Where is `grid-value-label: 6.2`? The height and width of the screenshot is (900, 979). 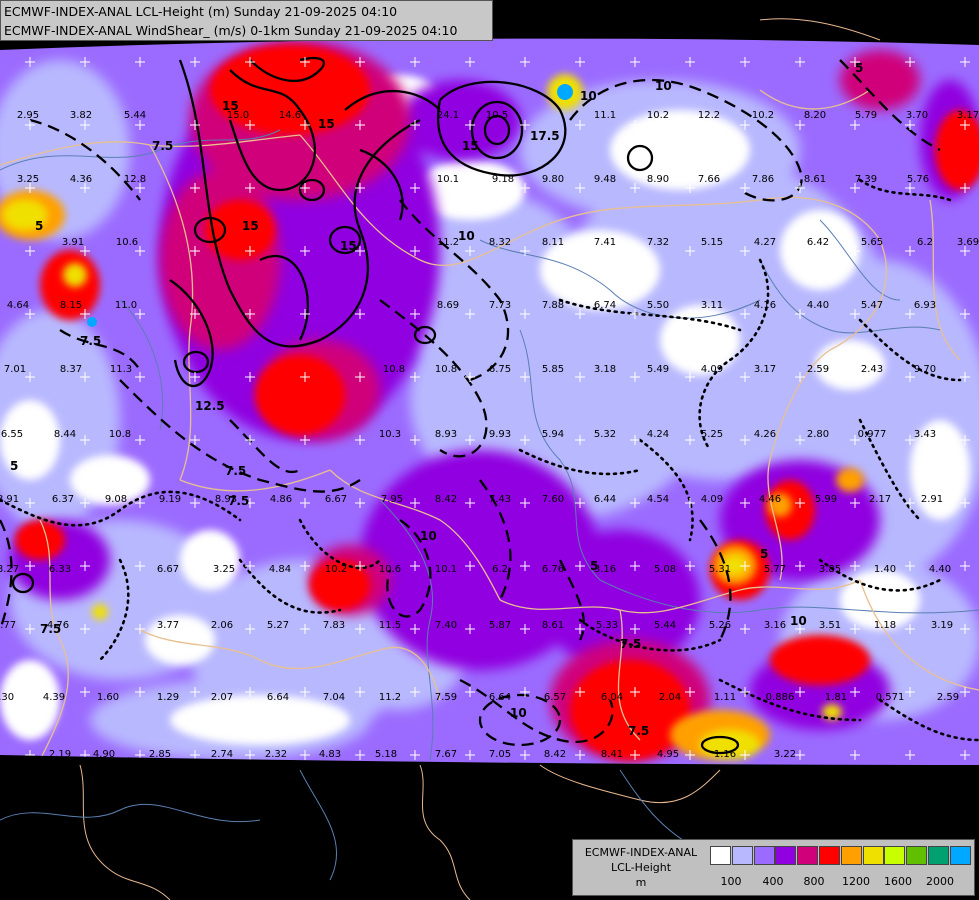
grid-value-label: 6.2 is located at coordinates (500, 569).